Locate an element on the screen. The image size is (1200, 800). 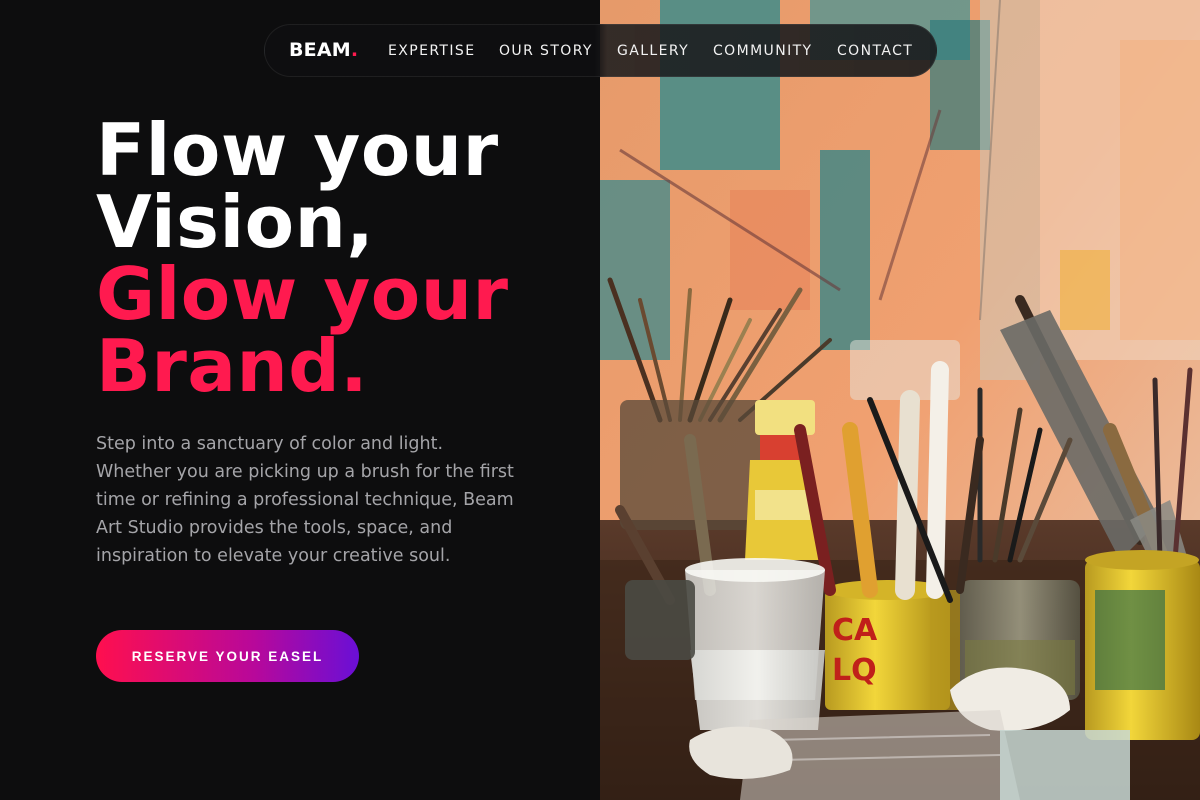
svg-text: CA is located at coordinates (855, 630).